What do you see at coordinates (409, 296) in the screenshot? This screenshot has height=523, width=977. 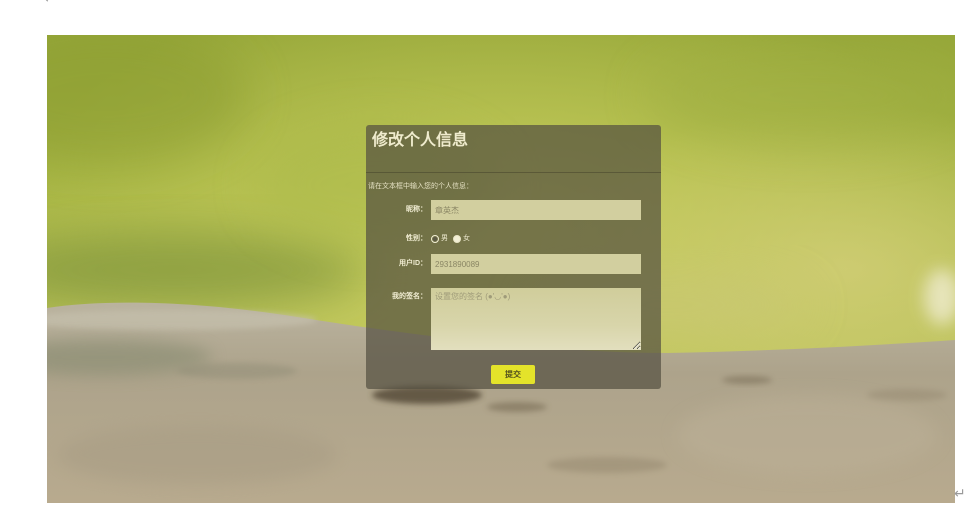 I see `signature-label: 我的签名：` at bounding box center [409, 296].